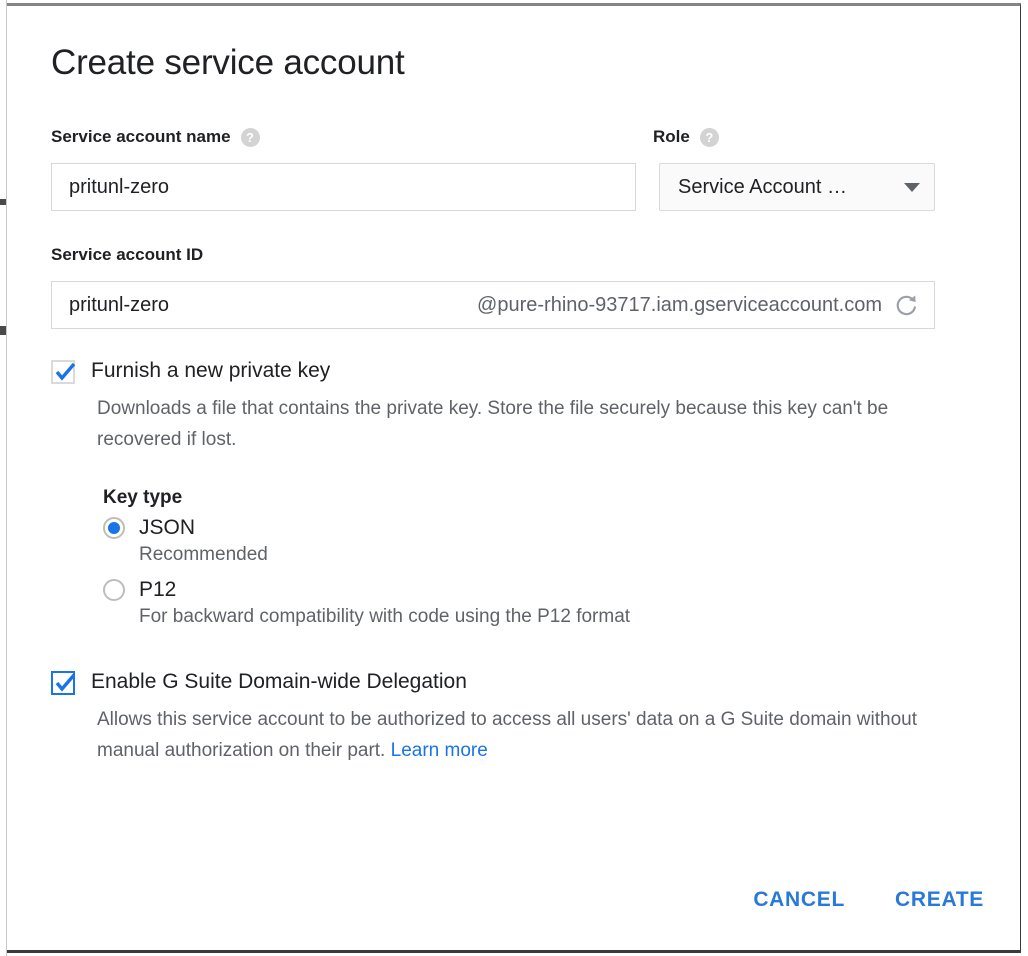 The image size is (1028, 956). Describe the element at coordinates (939, 900) in the screenshot. I see `create-button: CREATE` at that location.